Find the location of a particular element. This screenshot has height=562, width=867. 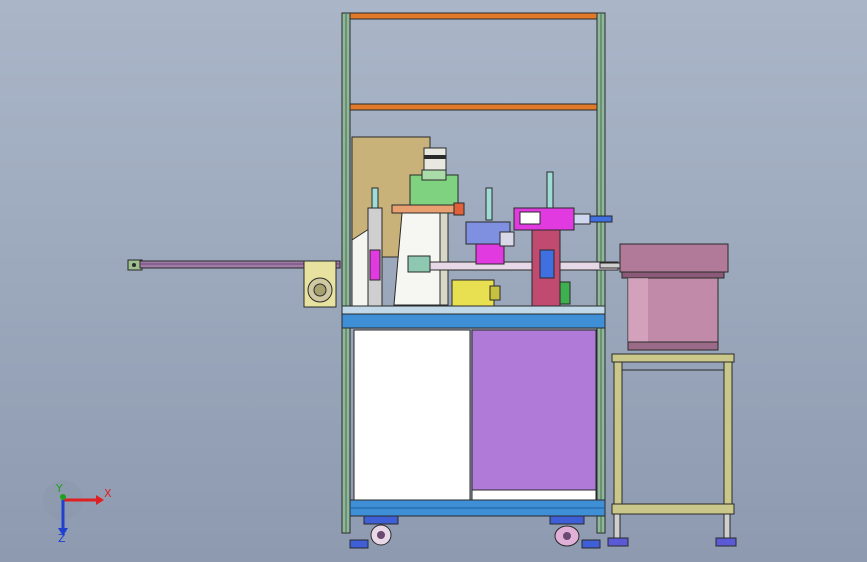

yellow-motor is located at coordinates (476, 293).